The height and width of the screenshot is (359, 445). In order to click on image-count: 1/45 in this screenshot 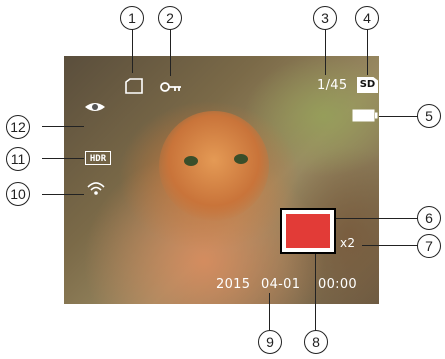, I will do `click(332, 85)`.